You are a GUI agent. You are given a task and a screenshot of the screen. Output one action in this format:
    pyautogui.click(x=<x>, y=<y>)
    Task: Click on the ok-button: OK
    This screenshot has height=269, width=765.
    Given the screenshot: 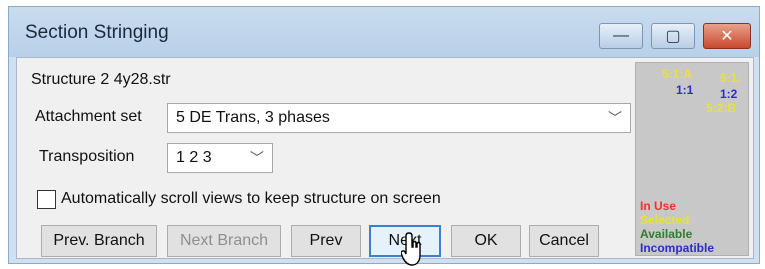 What is the action you would take?
    pyautogui.click(x=486, y=241)
    